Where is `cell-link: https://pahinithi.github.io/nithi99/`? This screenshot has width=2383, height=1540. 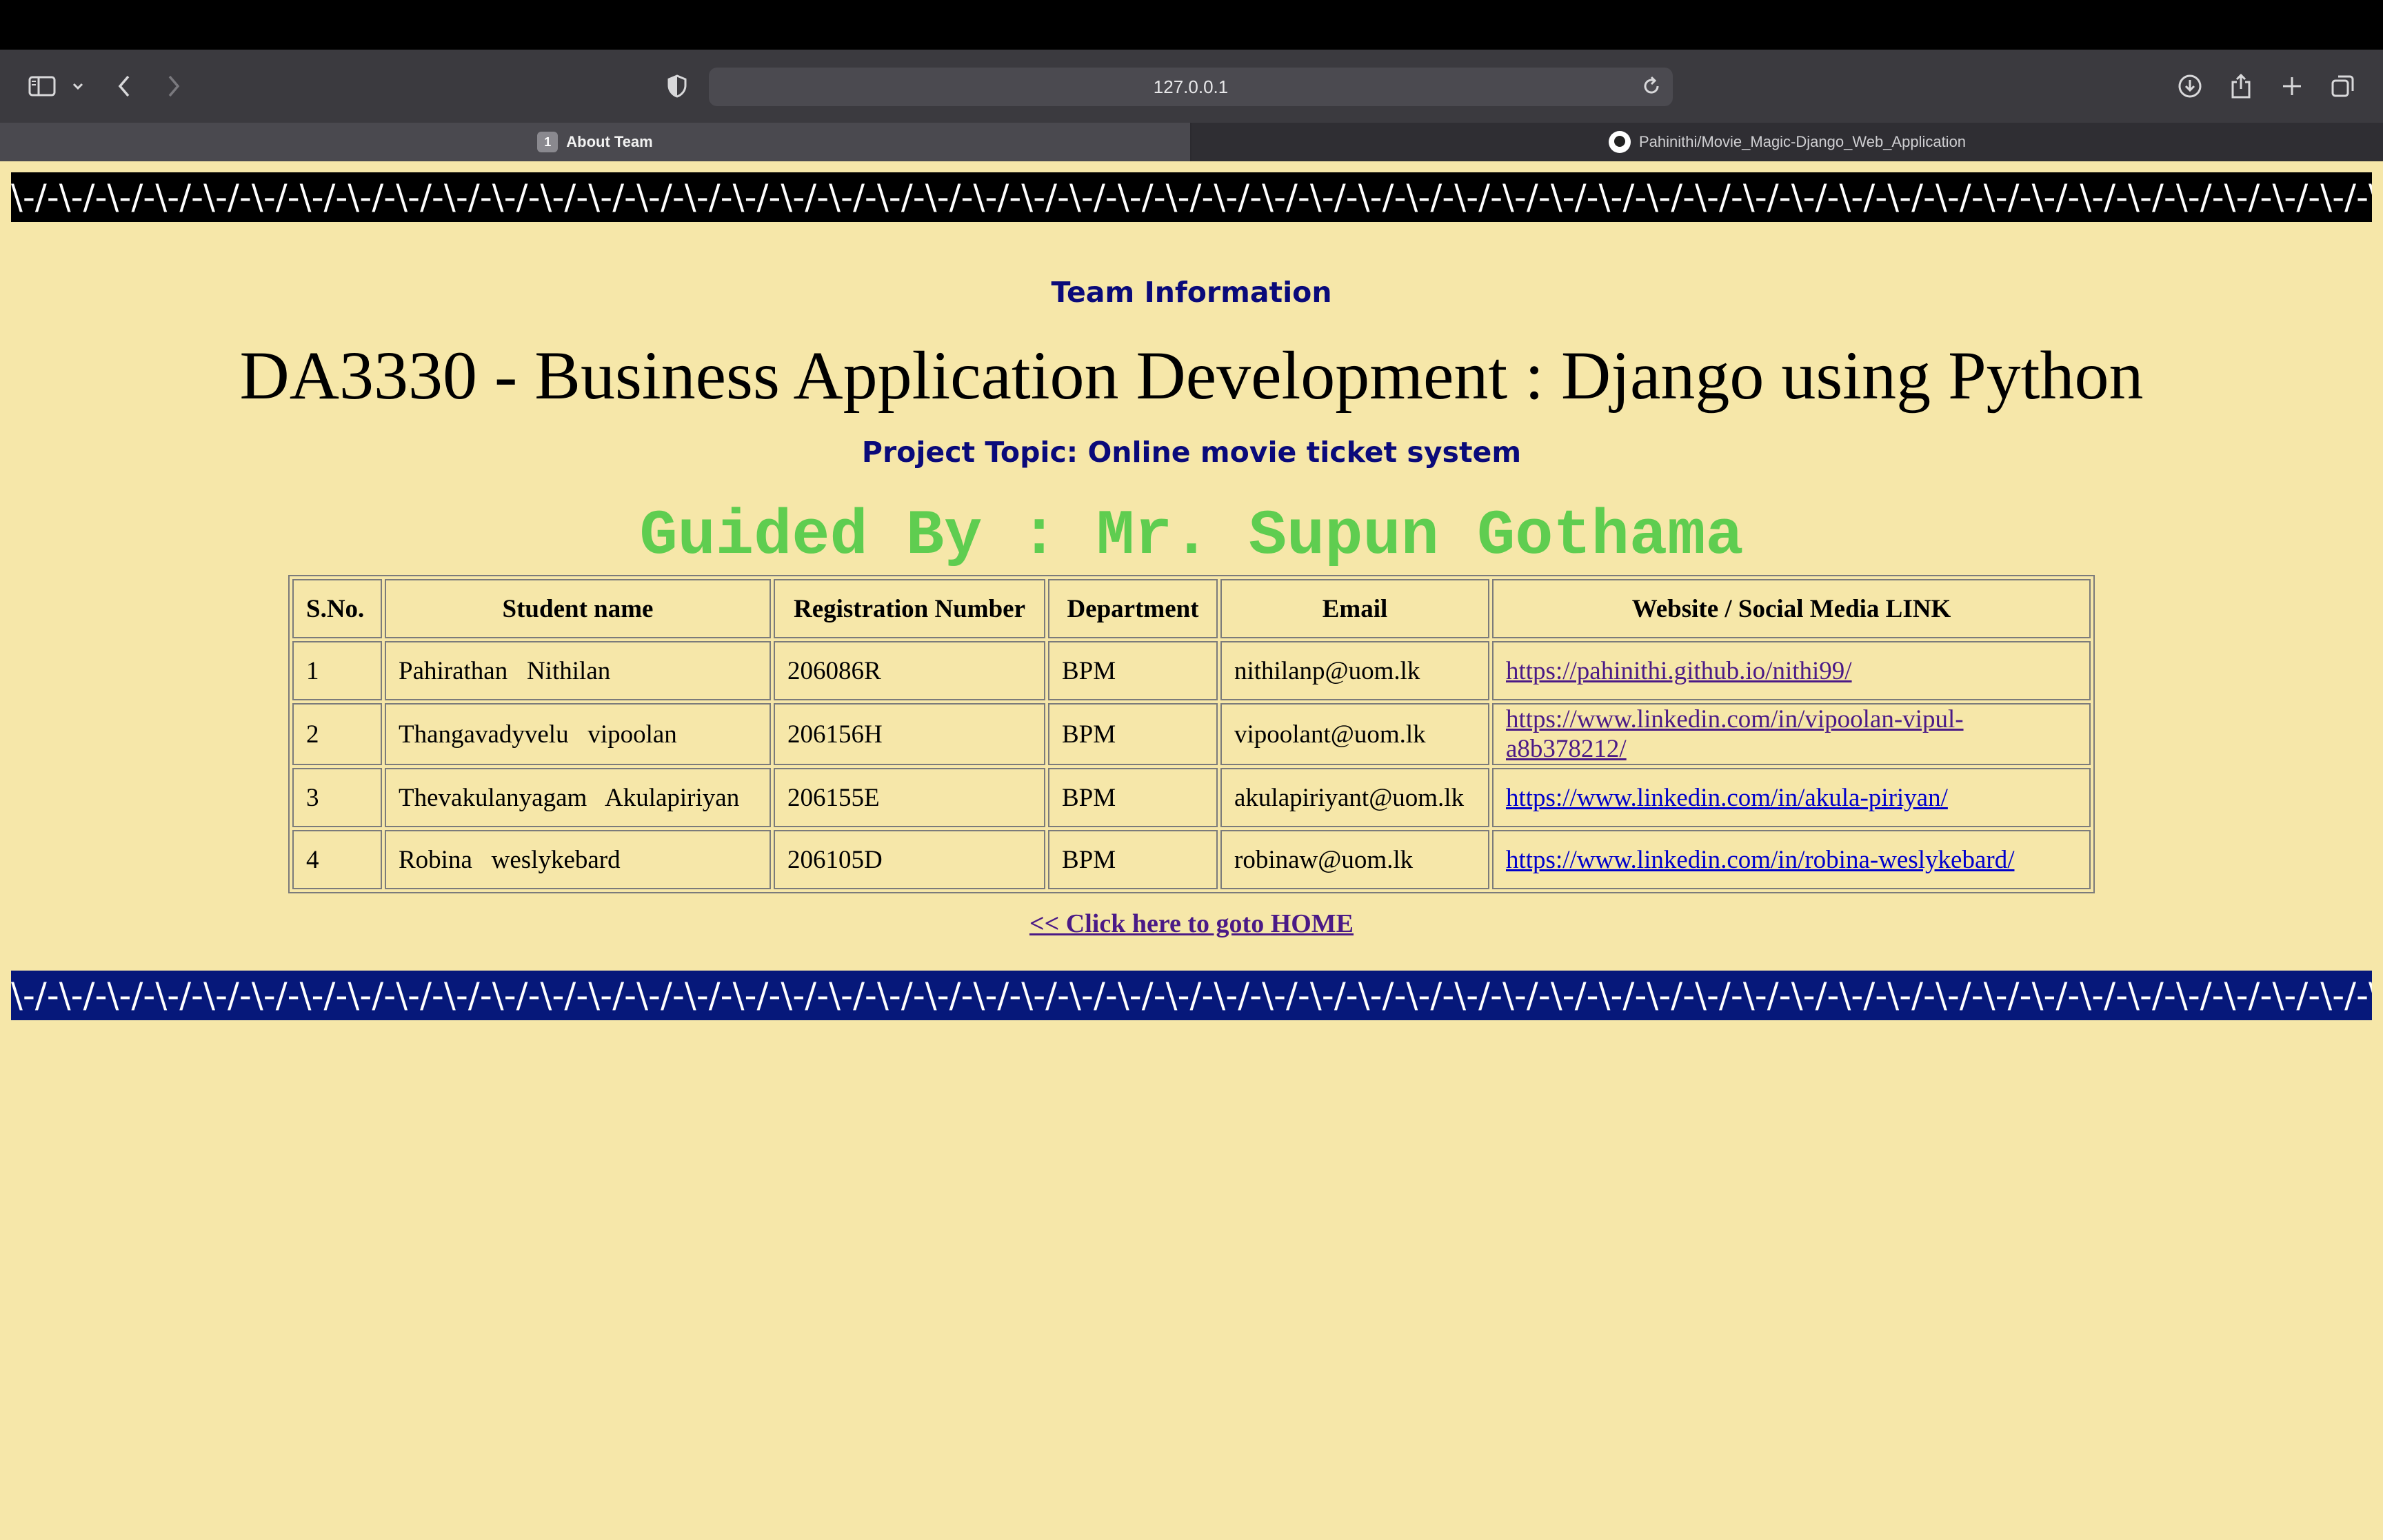 cell-link: https://pahinithi.github.io/nithi99/ is located at coordinates (1791, 671).